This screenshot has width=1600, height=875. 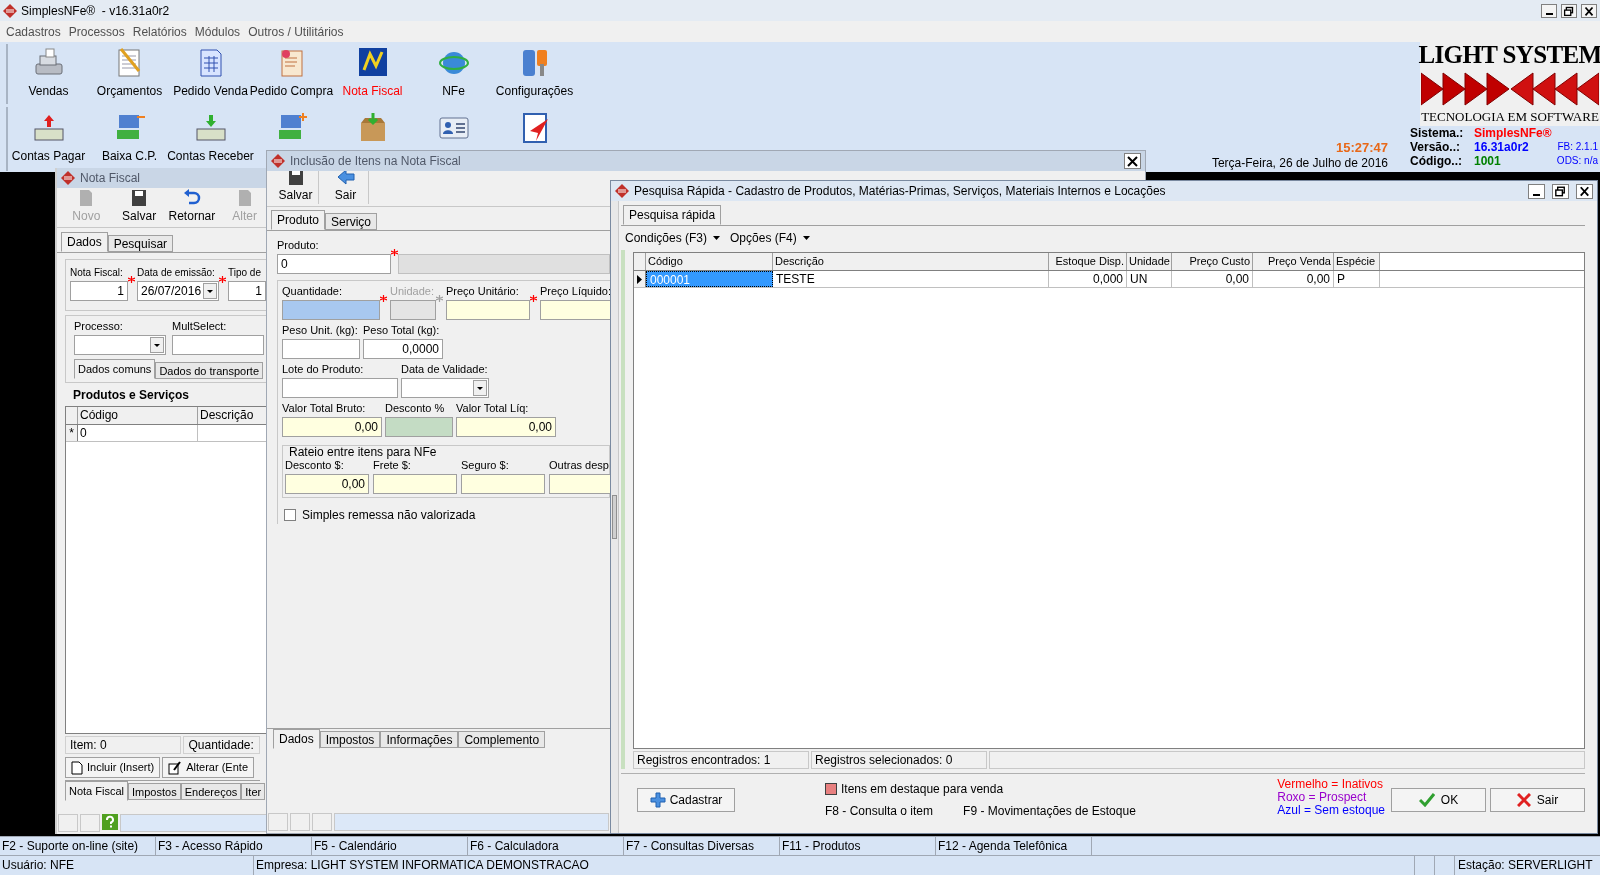 What do you see at coordinates (614, 517) in the screenshot?
I see `splitter-handle` at bounding box center [614, 517].